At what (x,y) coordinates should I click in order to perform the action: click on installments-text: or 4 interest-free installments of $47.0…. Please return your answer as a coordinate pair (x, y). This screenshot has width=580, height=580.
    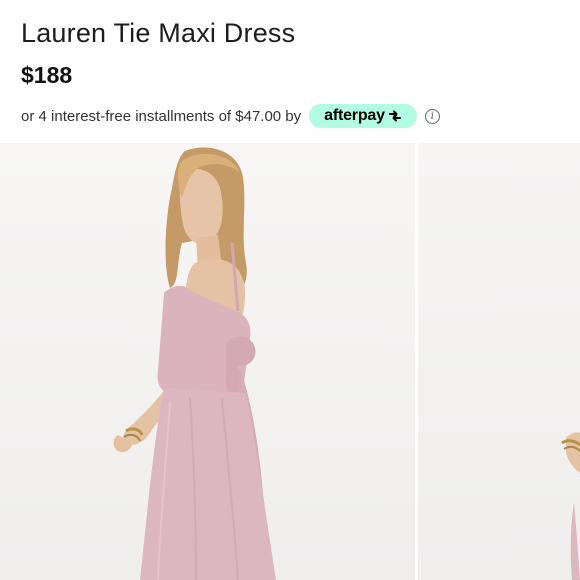
    Looking at the image, I should click on (161, 116).